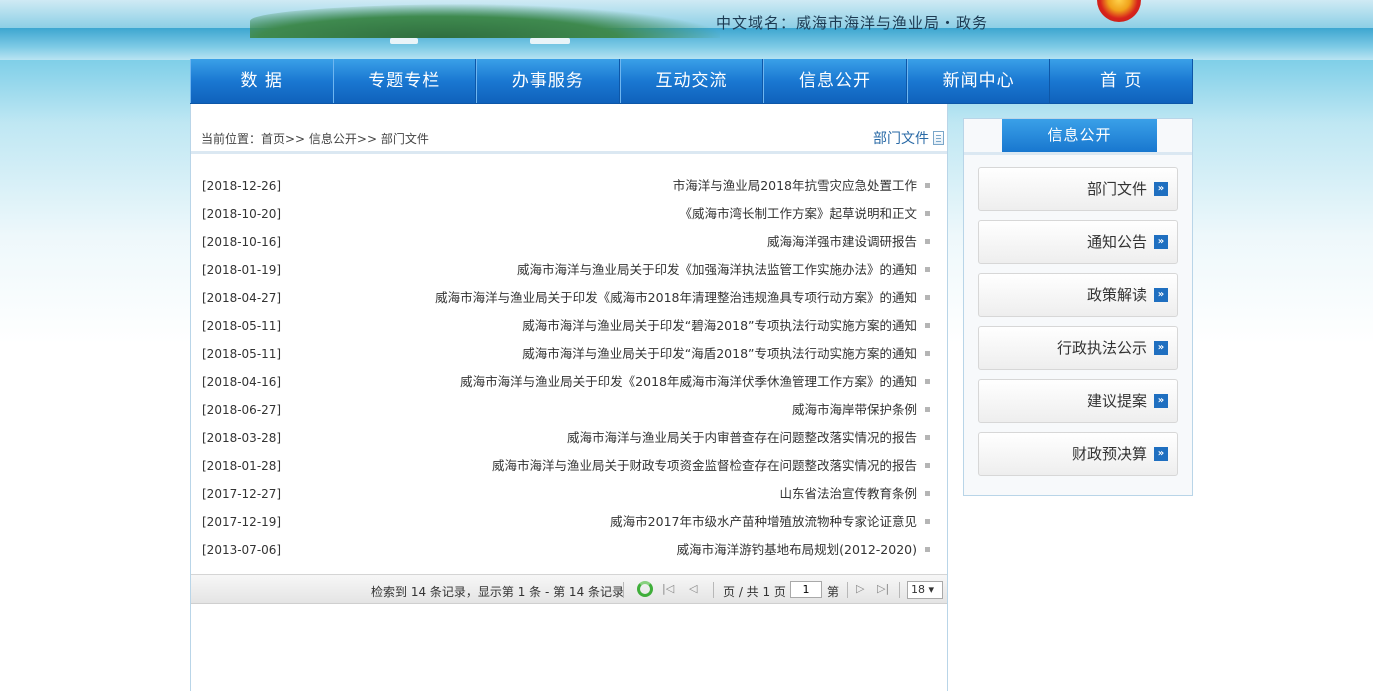 The height and width of the screenshot is (691, 1373). I want to click on banner-island, so click(485, 21).